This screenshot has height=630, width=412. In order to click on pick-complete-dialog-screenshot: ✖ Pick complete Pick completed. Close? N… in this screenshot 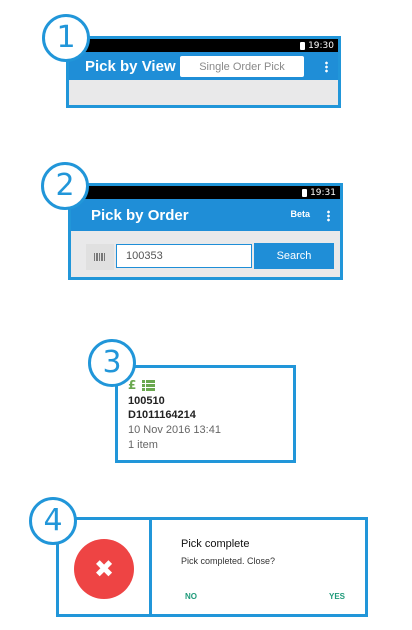, I will do `click(212, 567)`.